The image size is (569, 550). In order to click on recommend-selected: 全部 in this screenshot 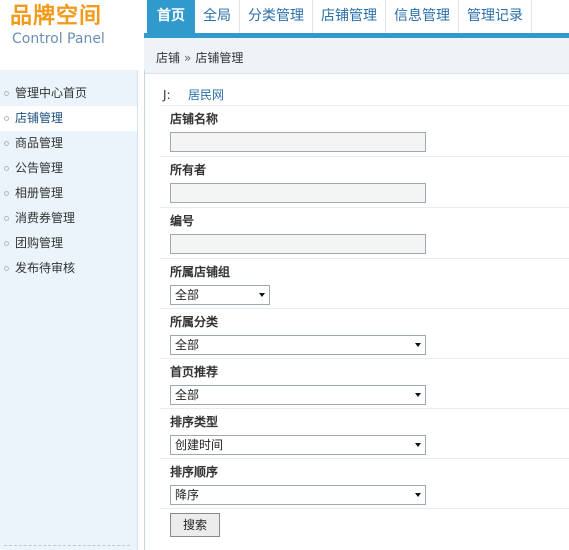, I will do `click(187, 395)`.